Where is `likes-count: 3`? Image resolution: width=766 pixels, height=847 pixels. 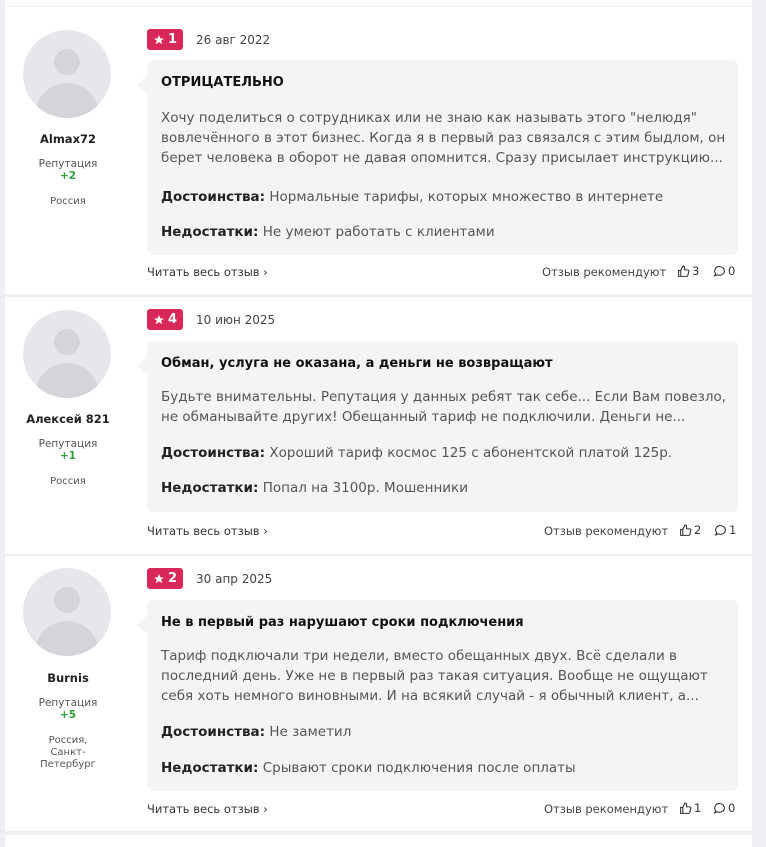 likes-count: 3 is located at coordinates (696, 271).